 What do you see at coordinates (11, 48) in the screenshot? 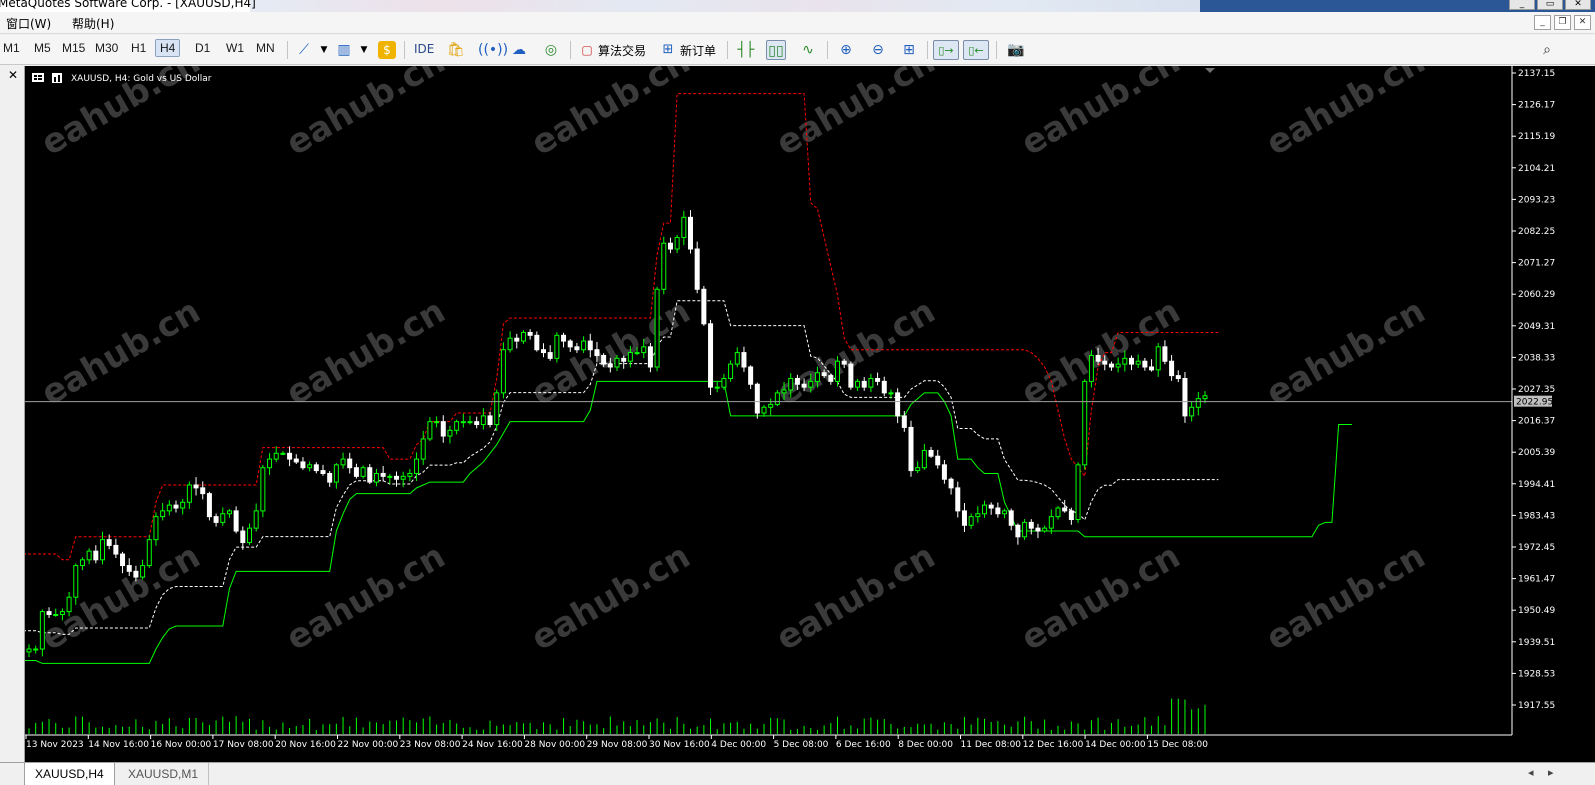
I see `timeframe-m1: M1` at bounding box center [11, 48].